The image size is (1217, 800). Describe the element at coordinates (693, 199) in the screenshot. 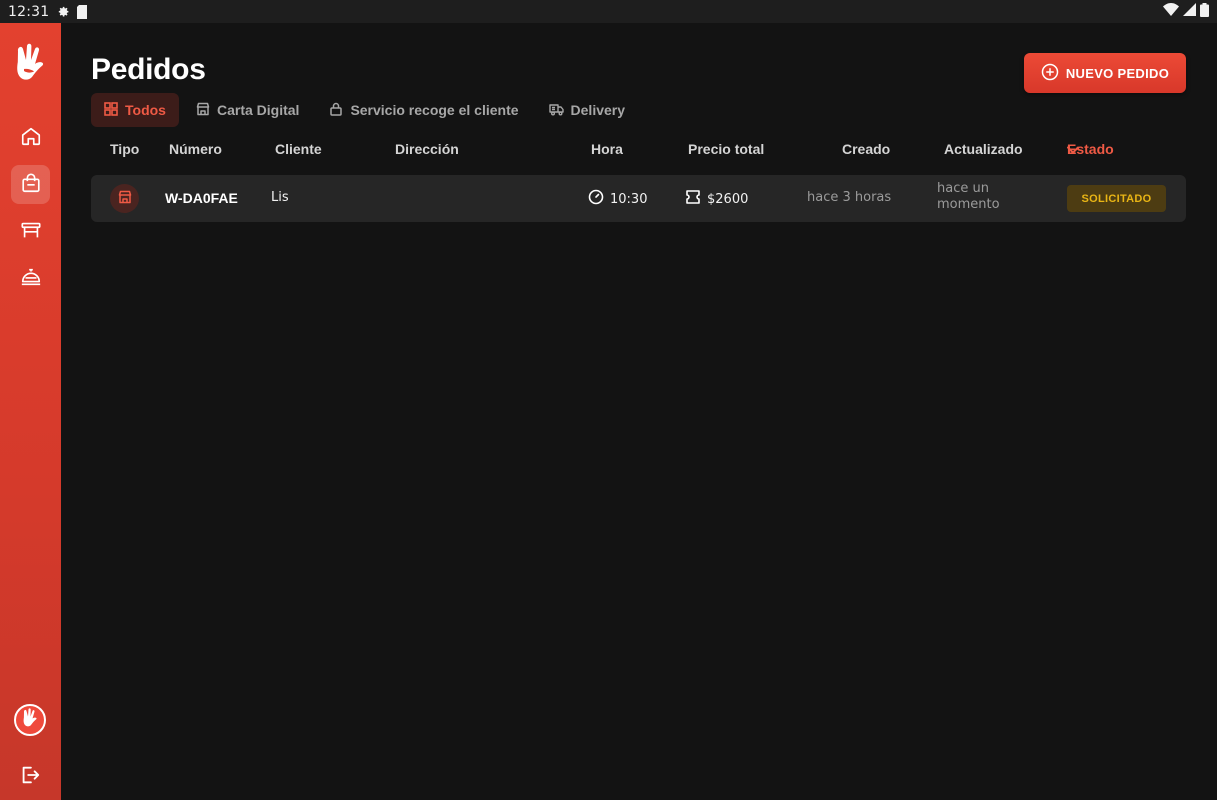

I see `receipt-icon` at that location.